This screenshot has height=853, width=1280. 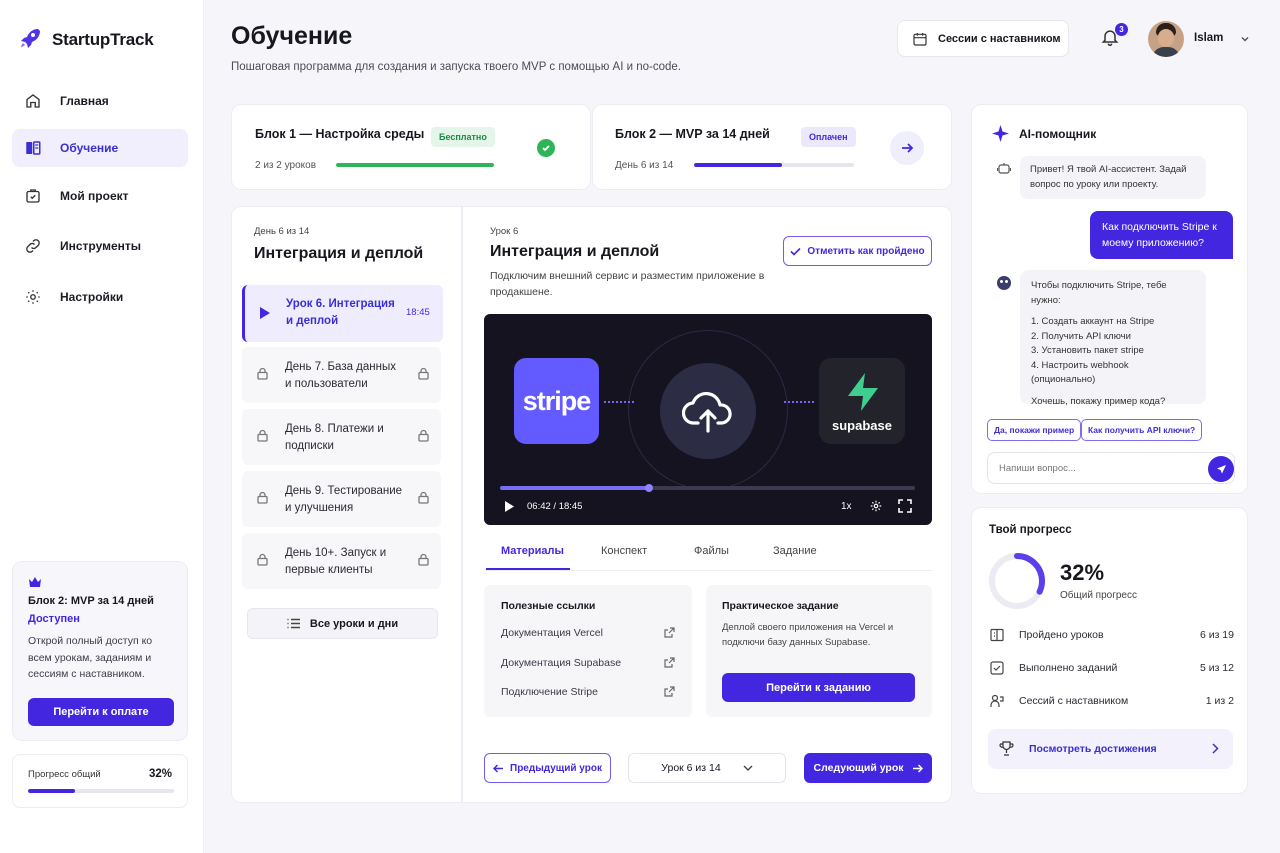 What do you see at coordinates (547, 768) in the screenshot?
I see `prev-lesson-button: Предыдущий урок` at bounding box center [547, 768].